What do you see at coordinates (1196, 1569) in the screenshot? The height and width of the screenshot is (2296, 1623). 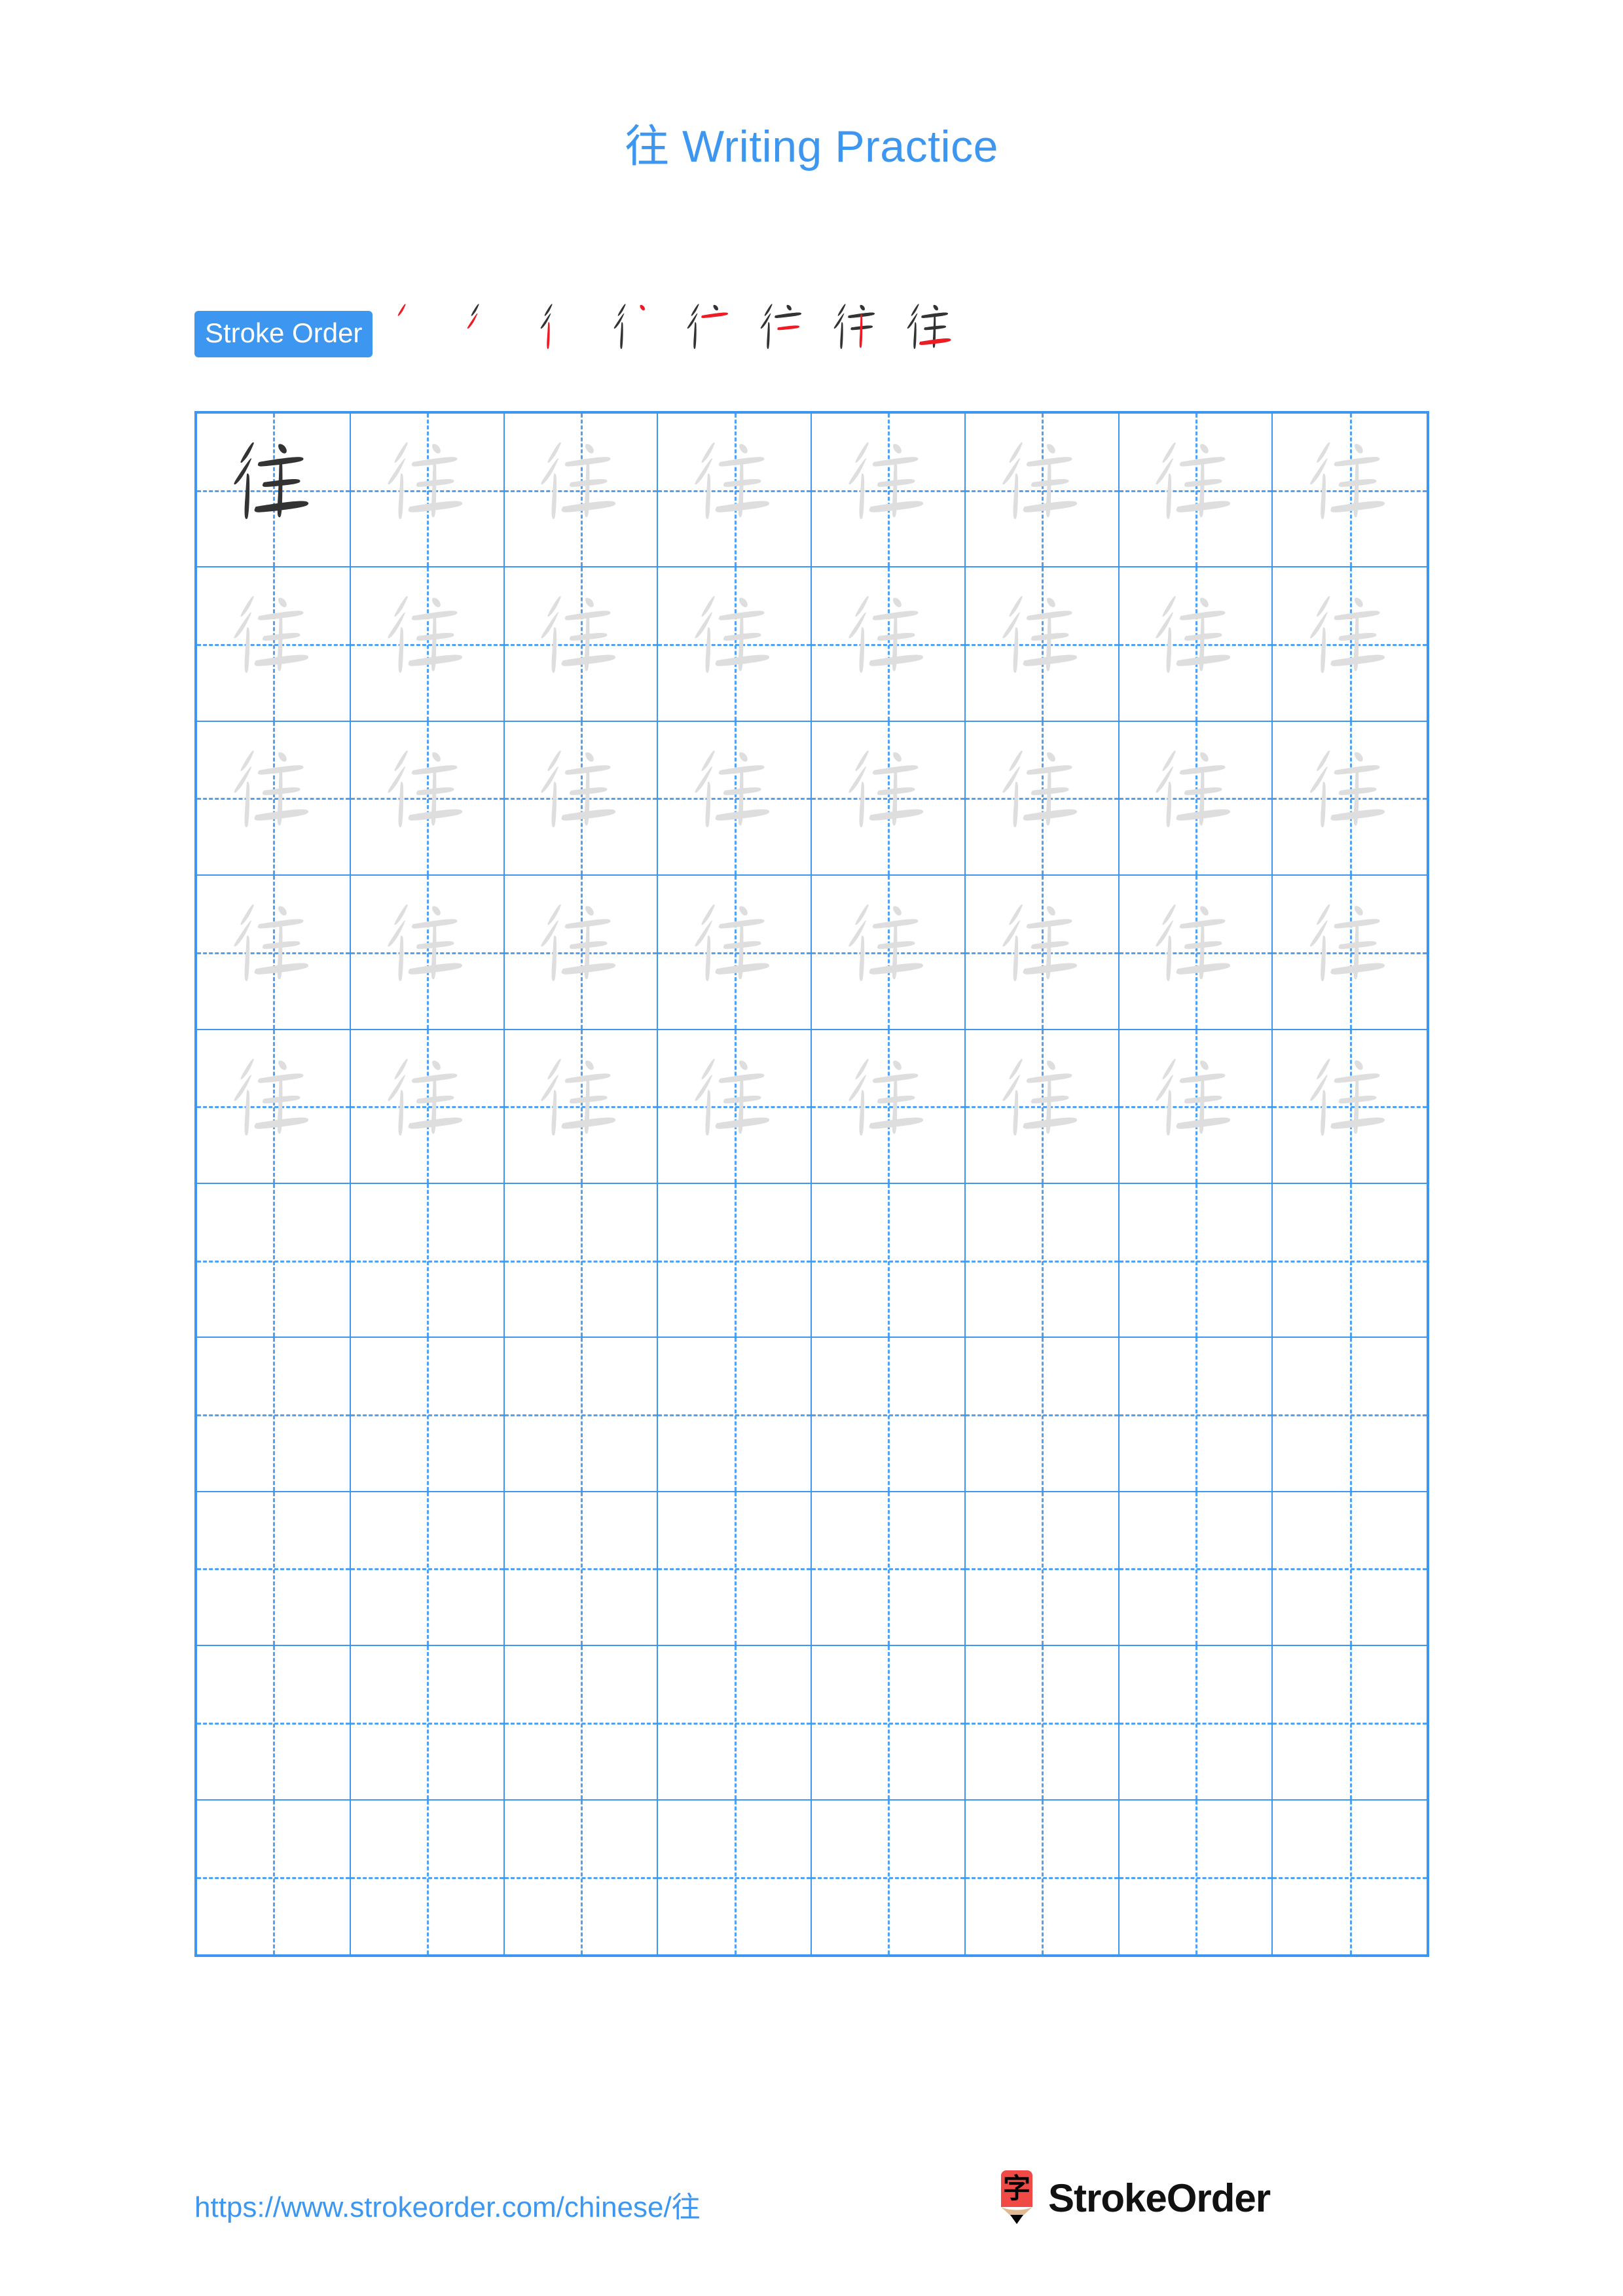 I see `practice-cell-r8-c7` at bounding box center [1196, 1569].